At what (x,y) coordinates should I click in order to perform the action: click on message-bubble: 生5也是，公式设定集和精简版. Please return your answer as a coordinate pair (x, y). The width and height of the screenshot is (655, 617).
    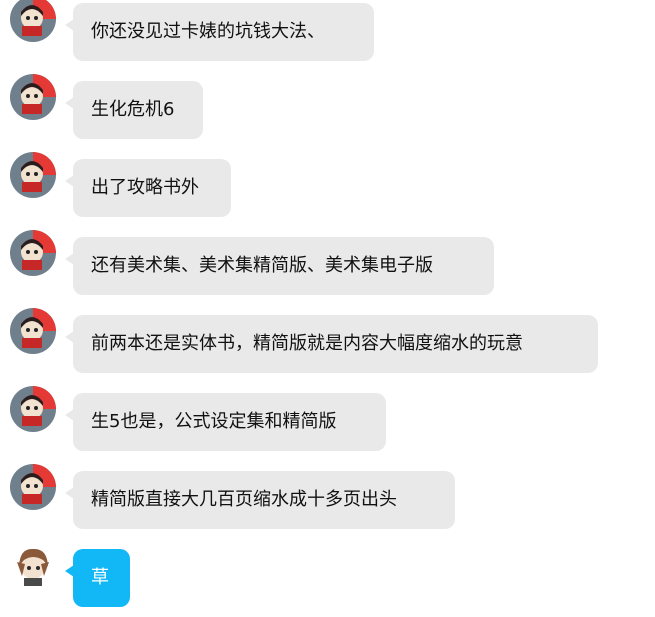
    Looking at the image, I should click on (225, 422).